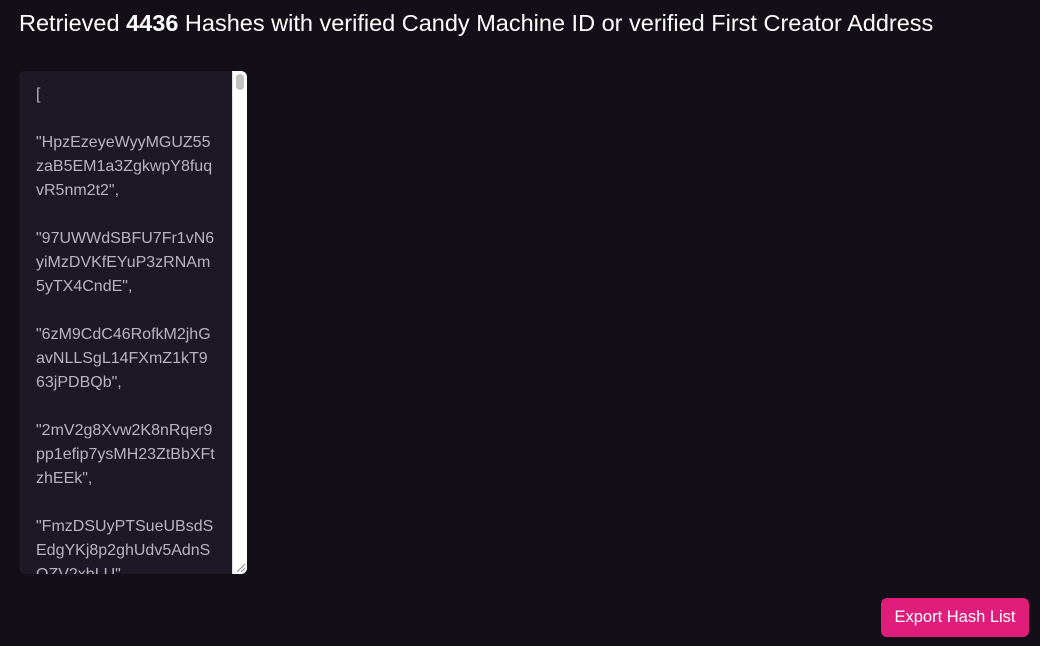 This screenshot has width=1040, height=646. I want to click on open-bracket: [, so click(38, 94).